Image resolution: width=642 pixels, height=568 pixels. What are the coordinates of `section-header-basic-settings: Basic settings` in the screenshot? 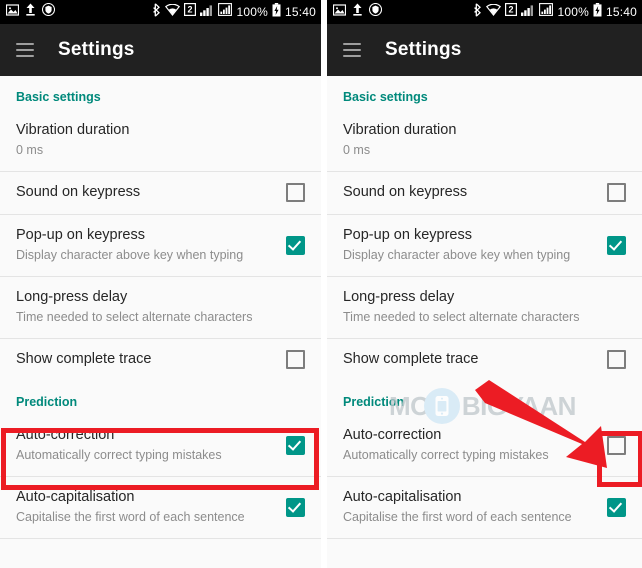 It's located at (385, 97).